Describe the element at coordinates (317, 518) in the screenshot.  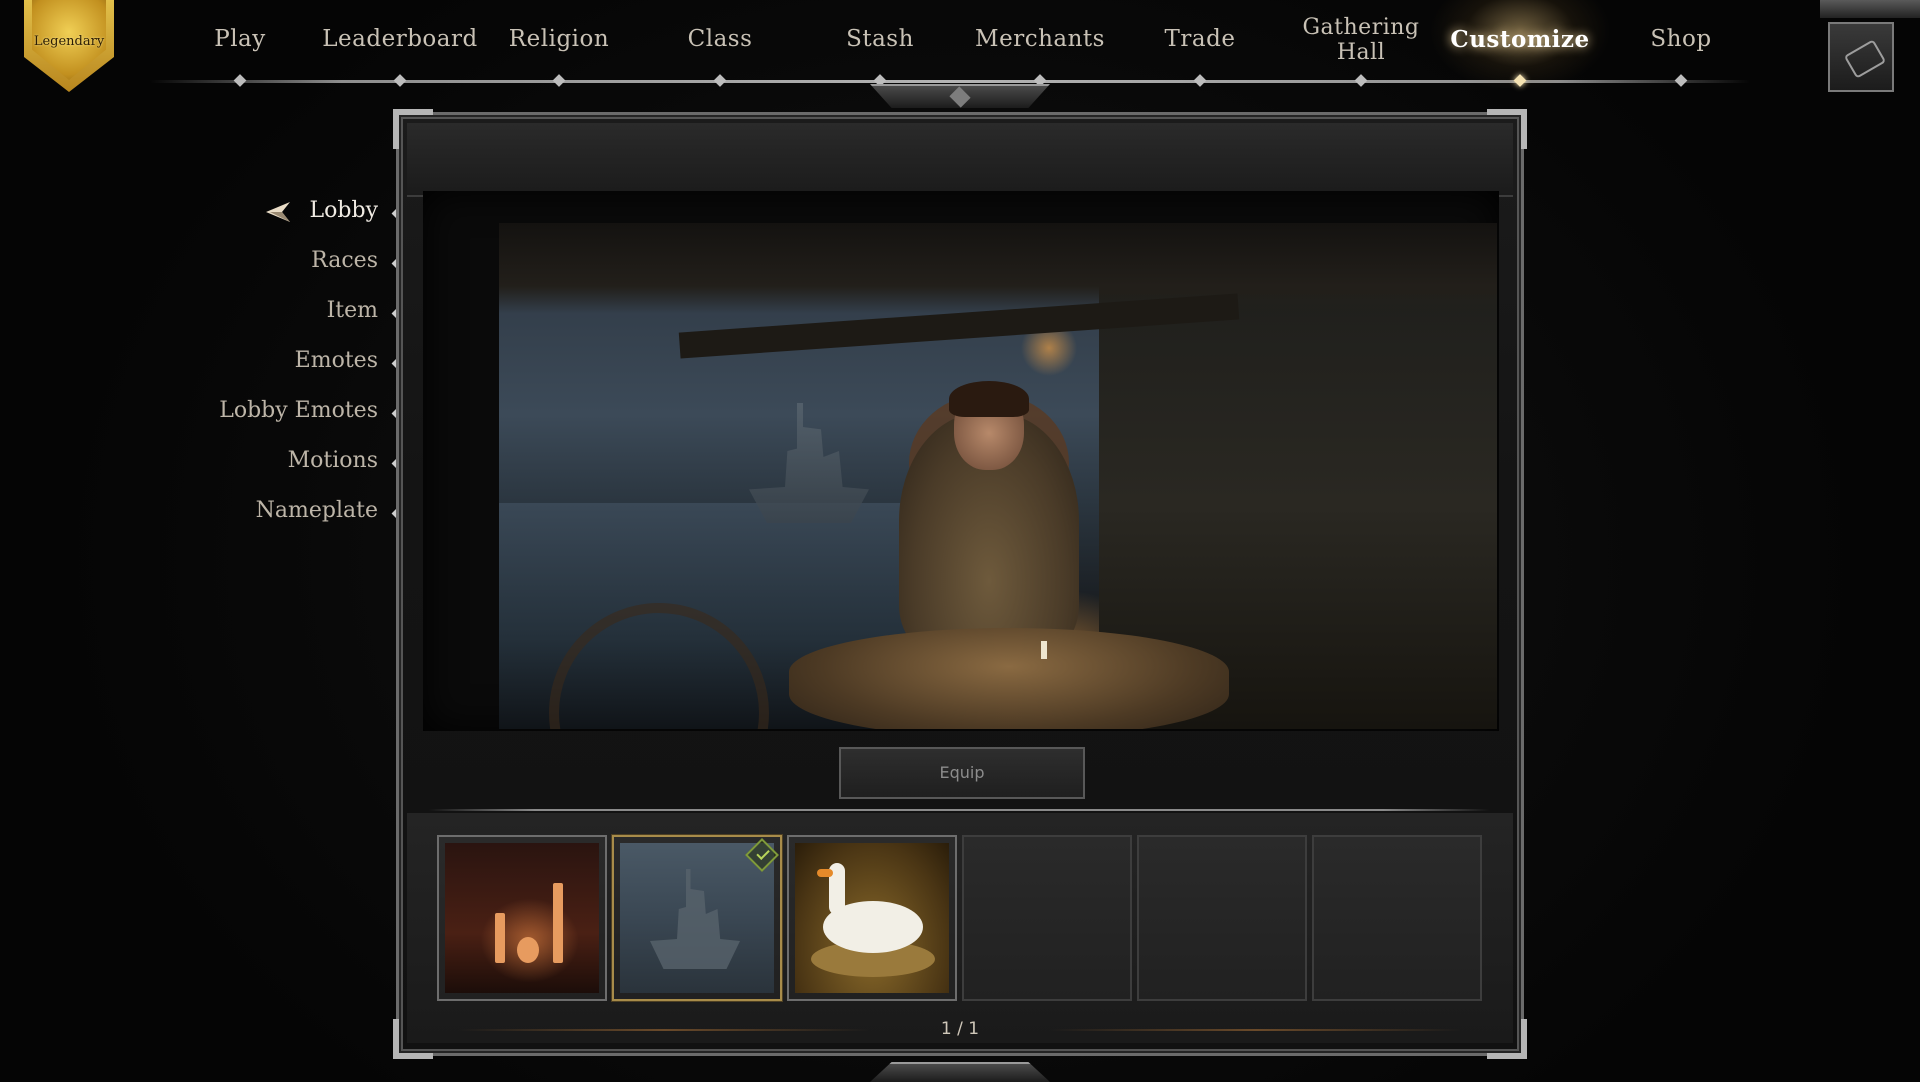
I see `menu-item-nameplate: Nameplate` at that location.